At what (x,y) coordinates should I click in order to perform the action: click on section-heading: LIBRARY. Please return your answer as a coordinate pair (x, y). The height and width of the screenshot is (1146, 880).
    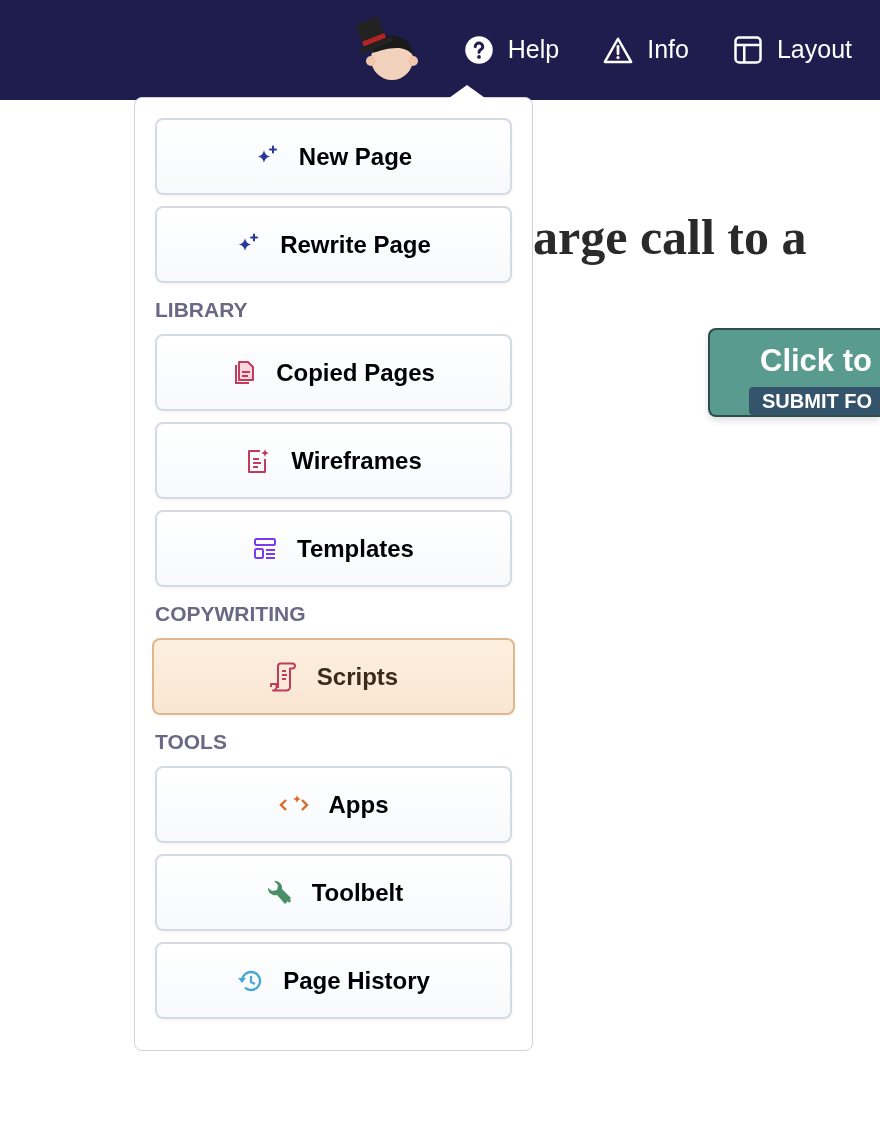
    Looking at the image, I should click on (202, 309).